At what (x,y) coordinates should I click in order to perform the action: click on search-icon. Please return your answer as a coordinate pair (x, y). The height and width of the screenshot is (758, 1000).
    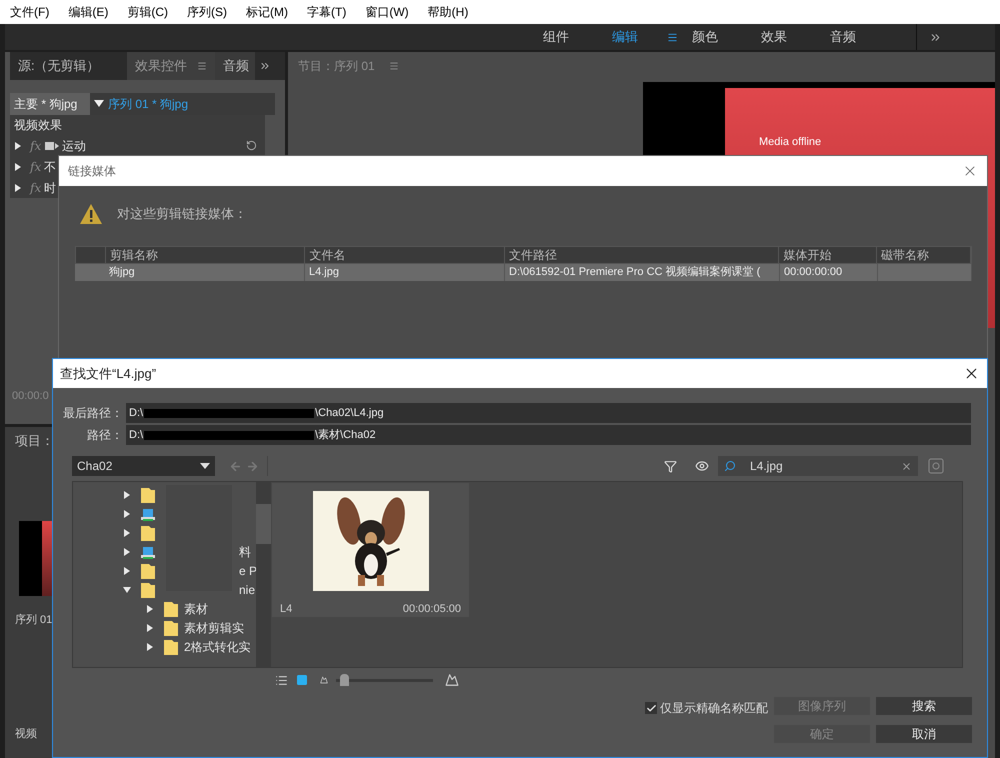
    Looking at the image, I should click on (730, 466).